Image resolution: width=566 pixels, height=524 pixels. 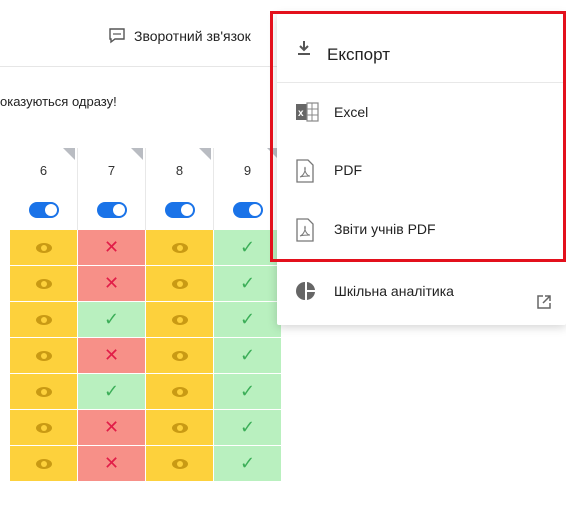 I want to click on menu-item-excel: x Excel, so click(x=421, y=112).